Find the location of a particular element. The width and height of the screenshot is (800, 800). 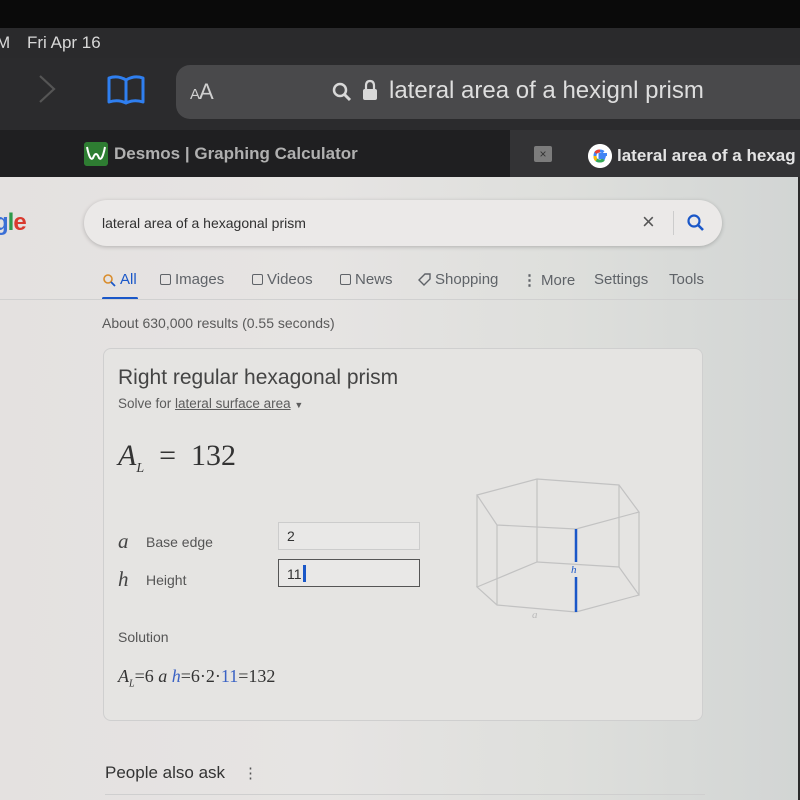

people-also-ask-header: People also ask ⋮ is located at coordinates (181, 773).